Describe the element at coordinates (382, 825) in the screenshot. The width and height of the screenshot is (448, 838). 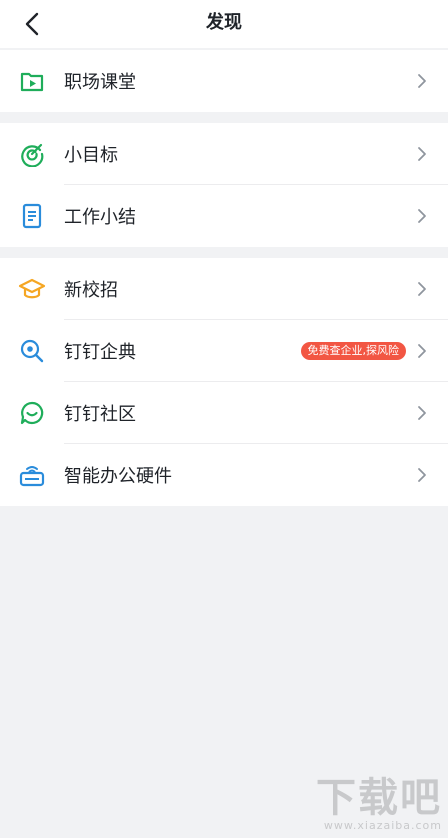
I see `watermark-url: www.xiazaiba.com` at that location.